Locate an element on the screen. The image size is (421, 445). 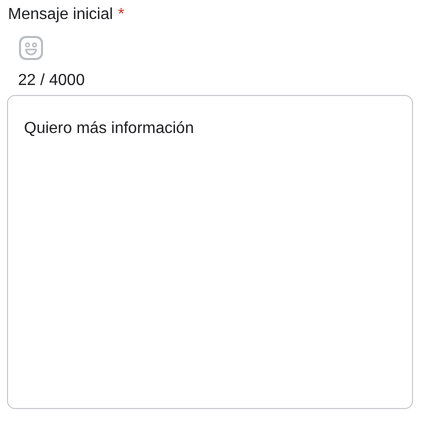
character-counter: 22 / 4000 is located at coordinates (51, 81).